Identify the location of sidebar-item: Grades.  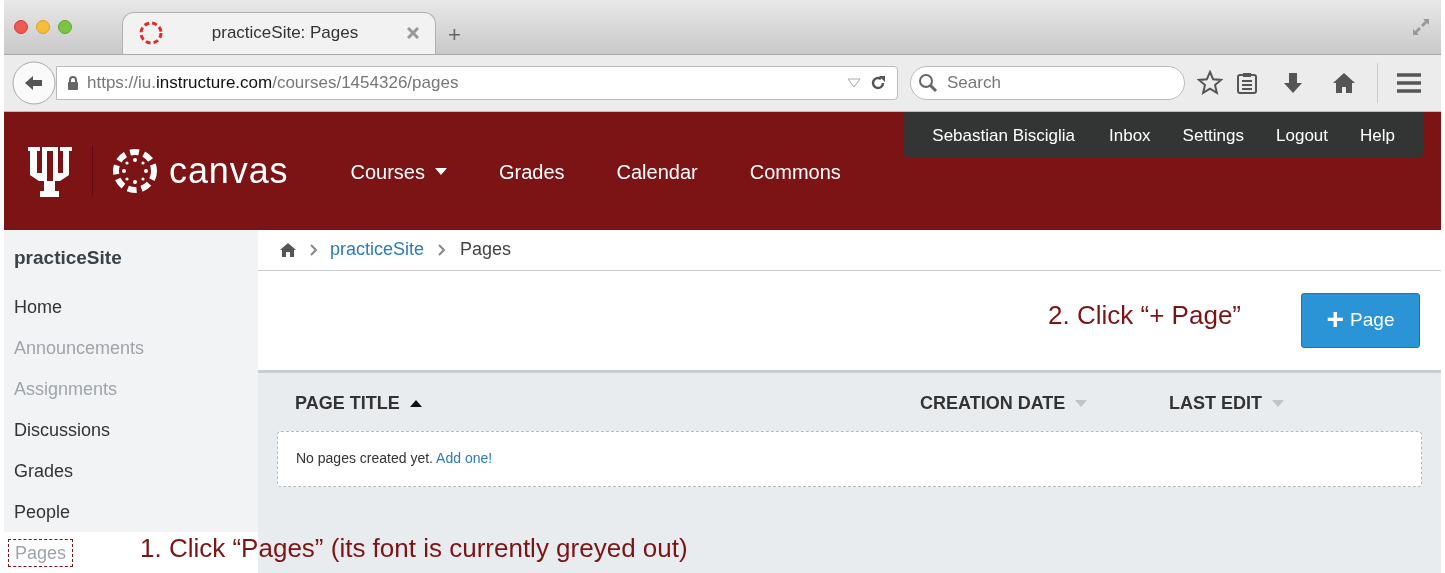
(44, 470).